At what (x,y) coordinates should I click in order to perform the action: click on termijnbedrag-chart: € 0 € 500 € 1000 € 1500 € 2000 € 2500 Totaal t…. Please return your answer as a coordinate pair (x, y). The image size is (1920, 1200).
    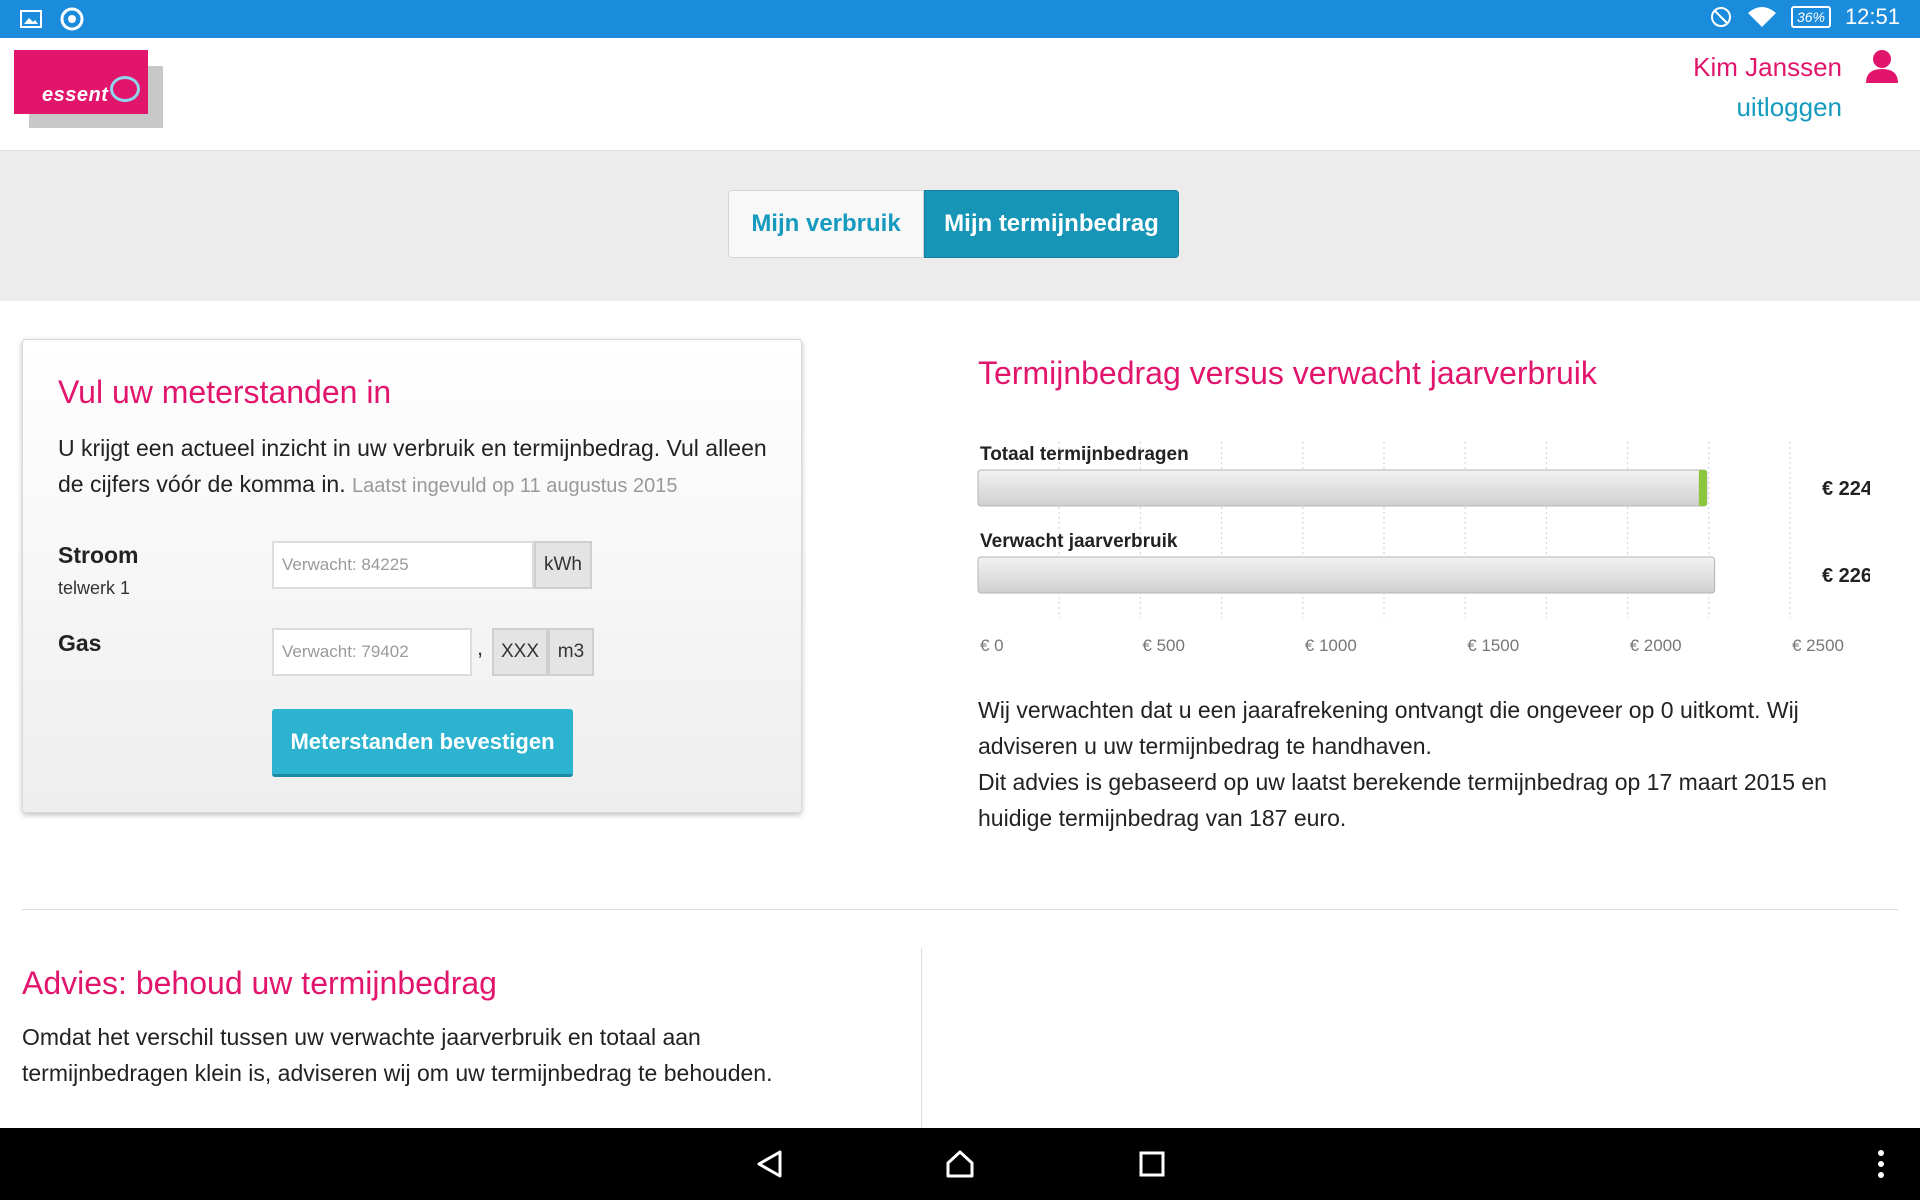
    Looking at the image, I should click on (1423, 548).